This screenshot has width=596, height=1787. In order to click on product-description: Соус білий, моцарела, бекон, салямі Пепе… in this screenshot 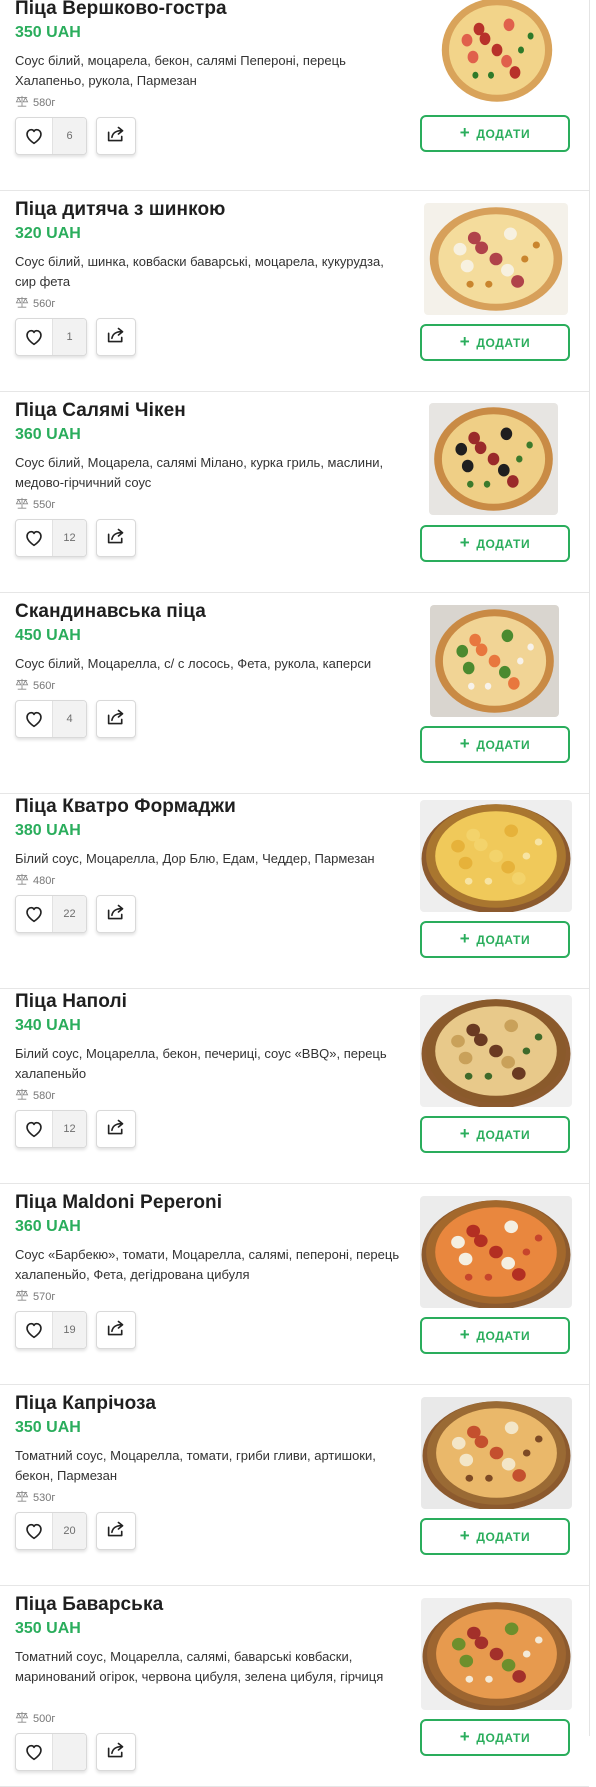, I will do `click(180, 70)`.